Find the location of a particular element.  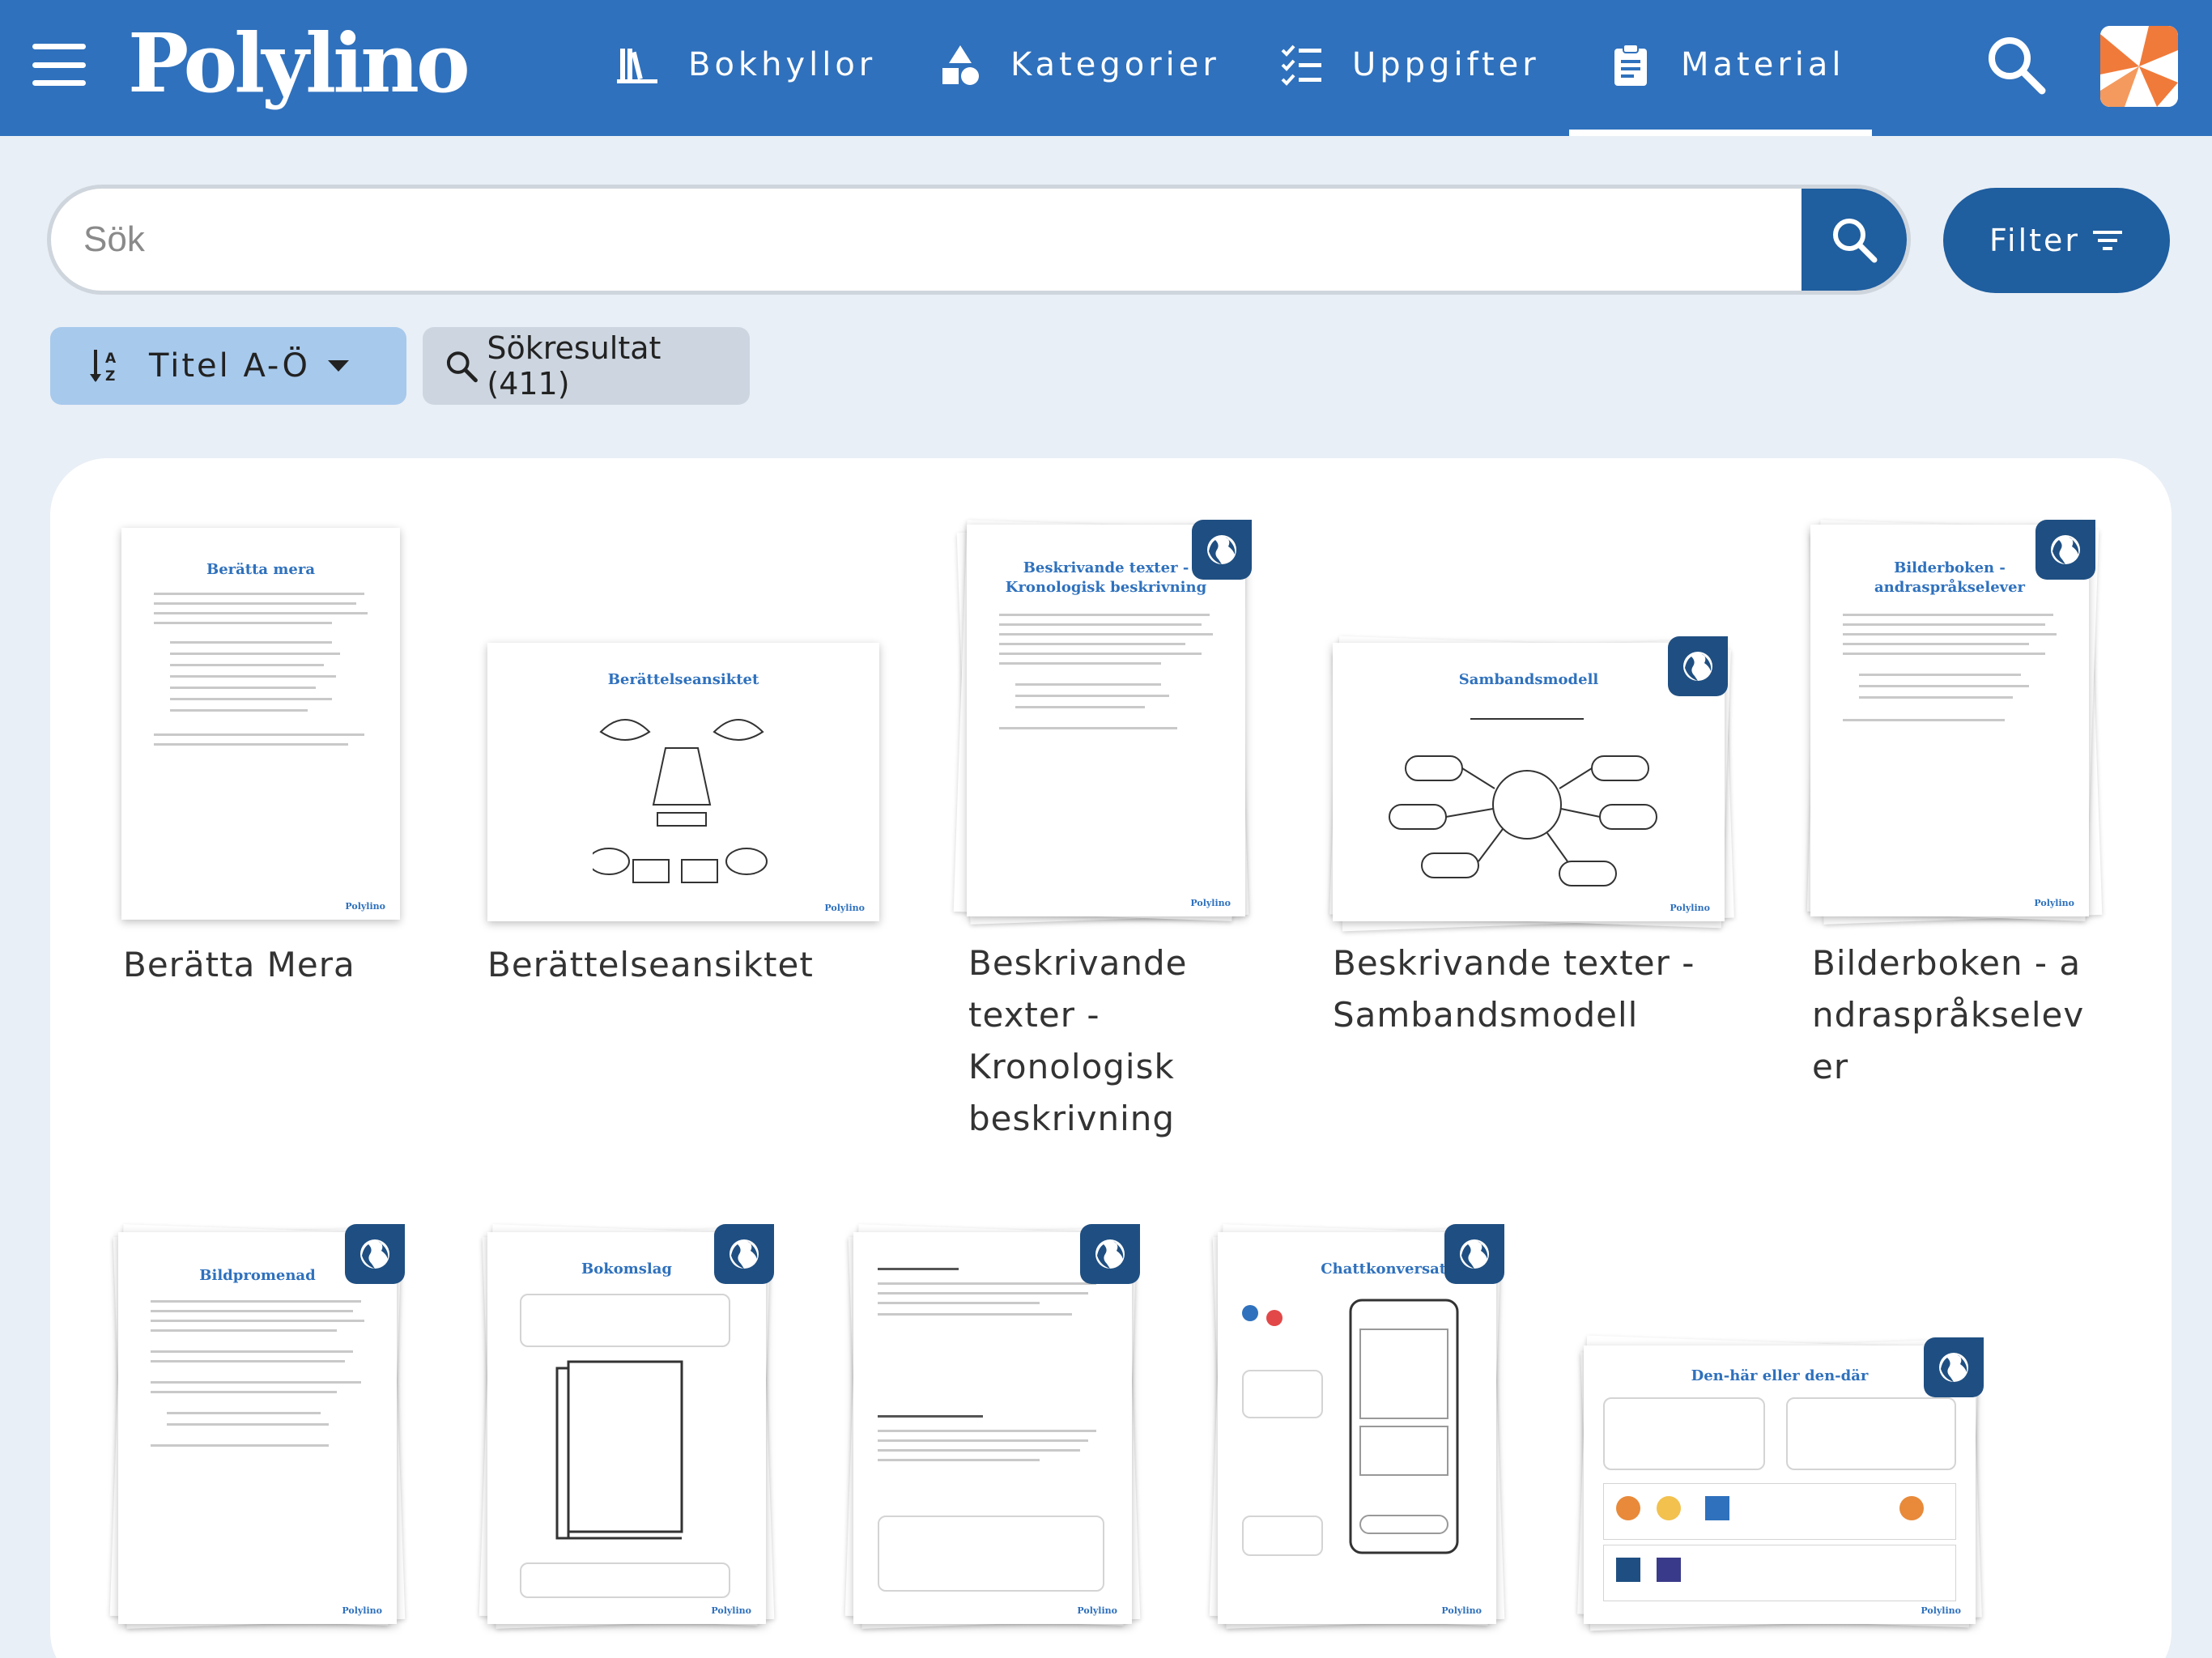

app-logo: Polylino is located at coordinates (299, 63).